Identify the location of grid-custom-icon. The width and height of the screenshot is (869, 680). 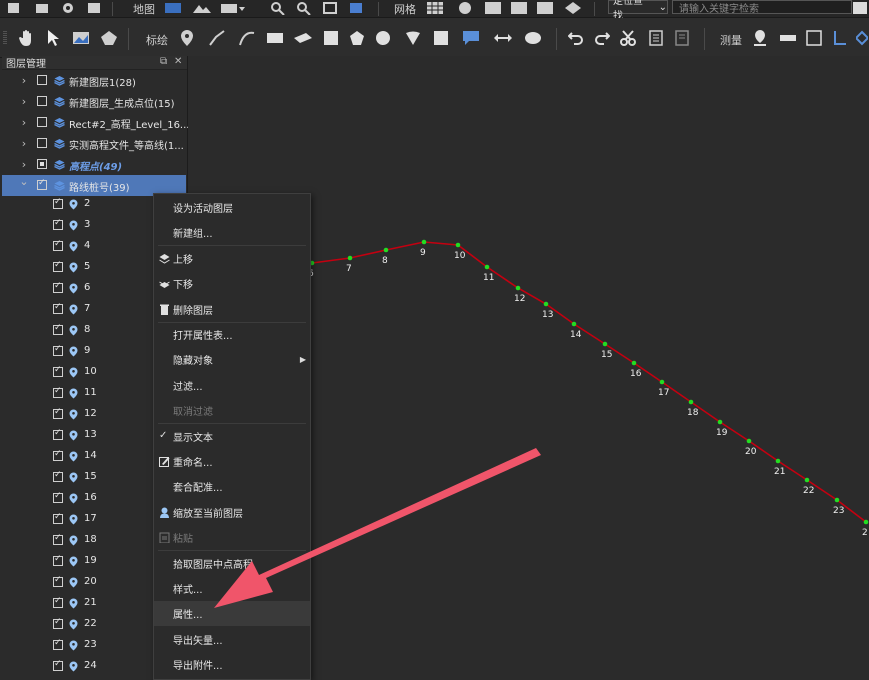
(545, 8).